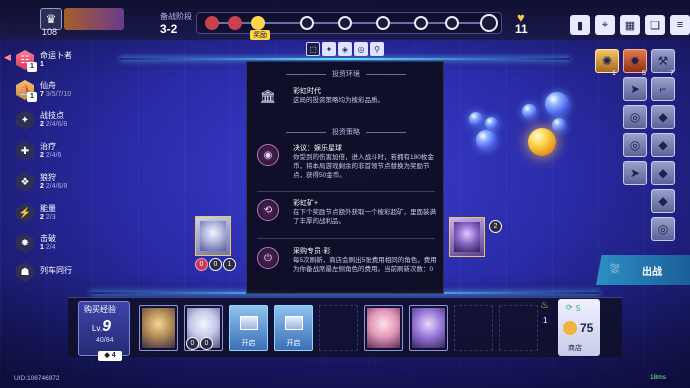 The image size is (690, 388). What do you see at coordinates (579, 327) in the screenshot?
I see `shop-button: ⟳ 5 75 商店` at bounding box center [579, 327].